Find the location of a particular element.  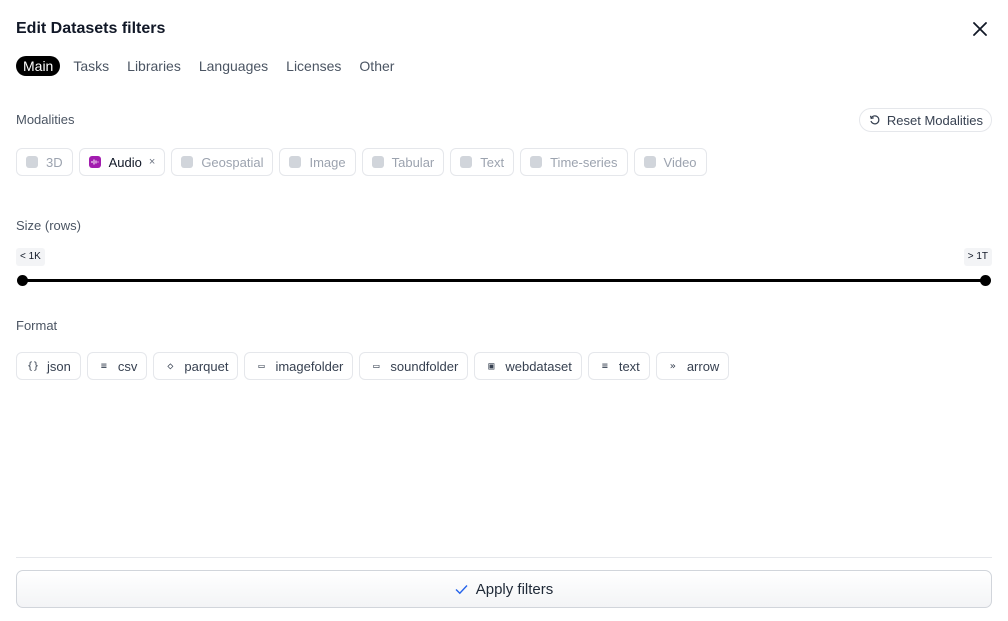

dialog-header: Edit Datasets filters is located at coordinates (504, 29).